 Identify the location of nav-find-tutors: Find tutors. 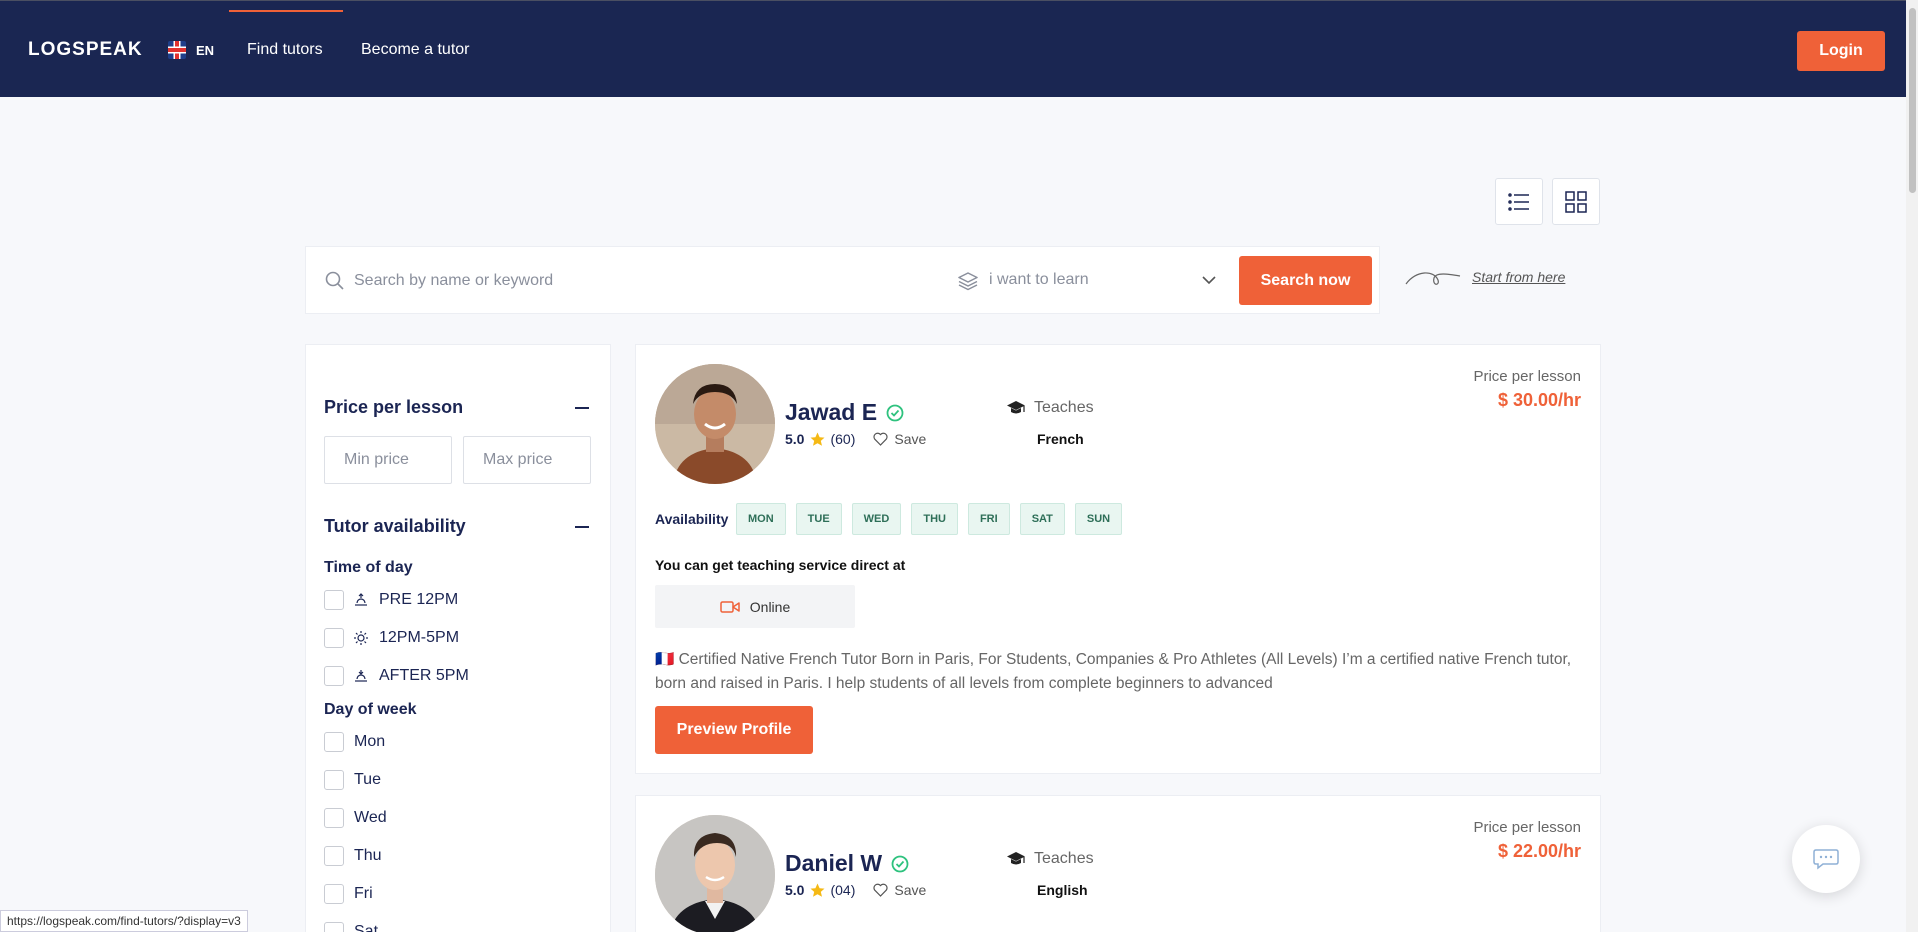
(285, 50).